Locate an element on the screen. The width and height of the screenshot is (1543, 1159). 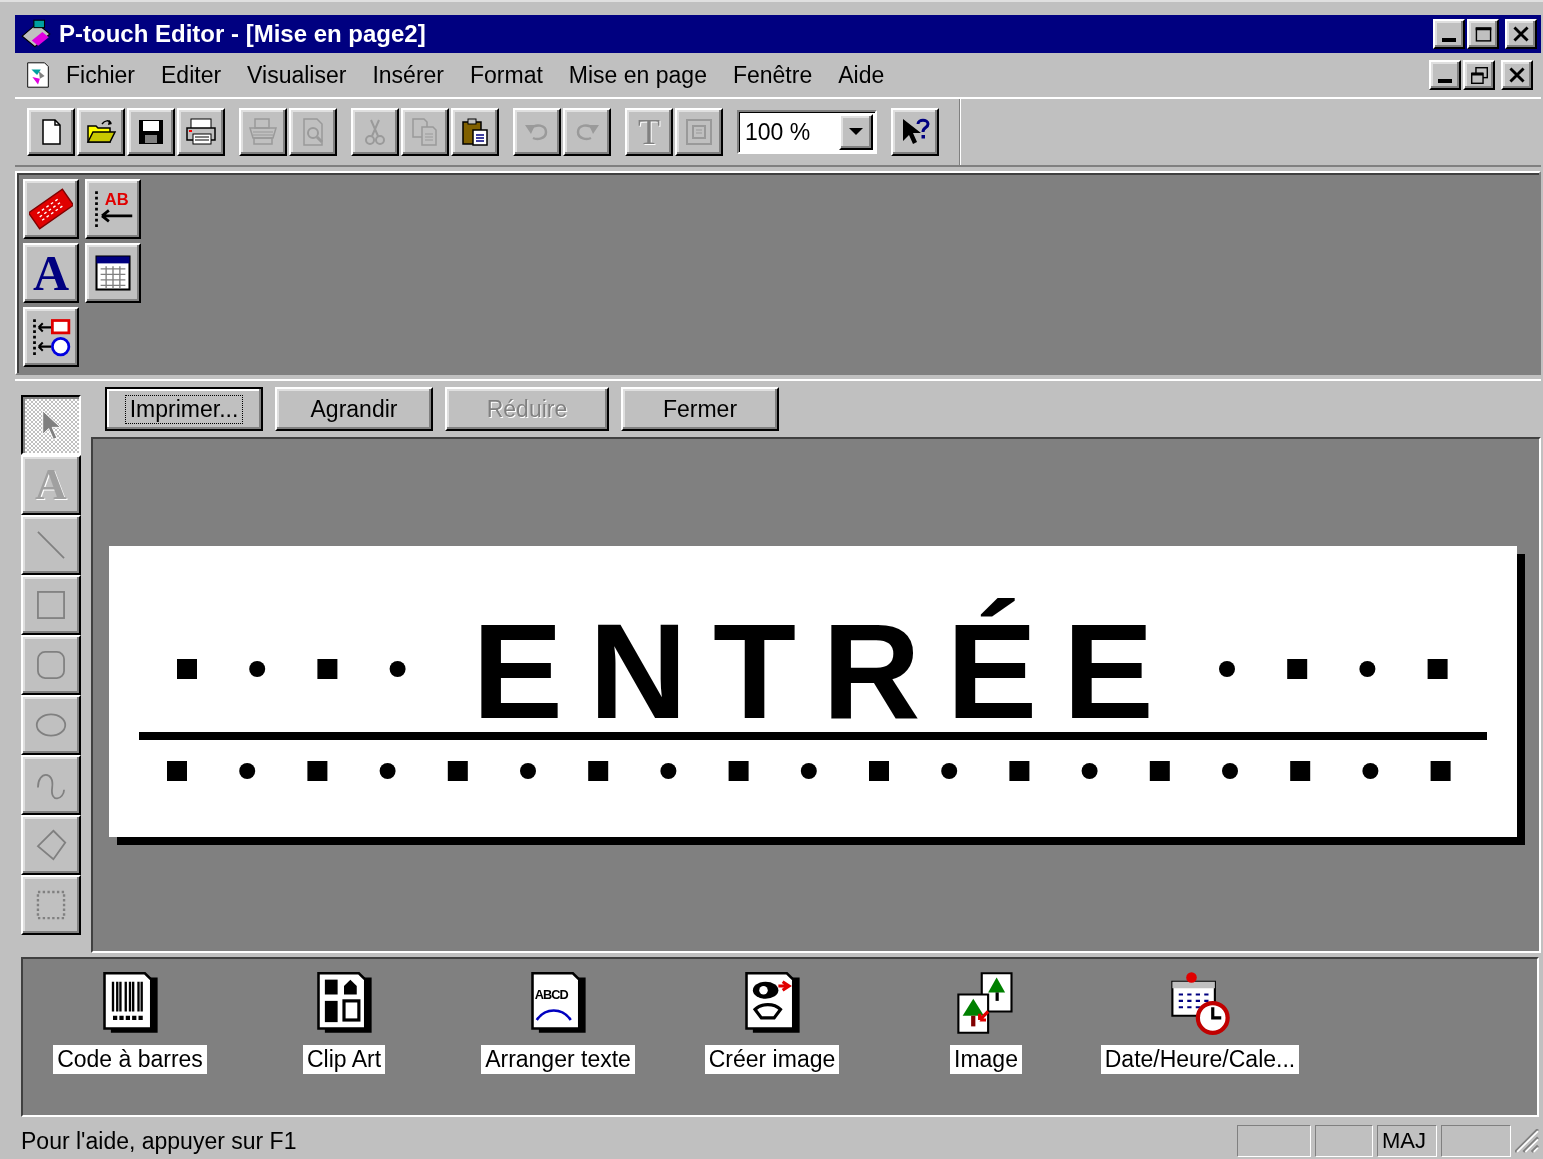
help-button is located at coordinates (915, 132).